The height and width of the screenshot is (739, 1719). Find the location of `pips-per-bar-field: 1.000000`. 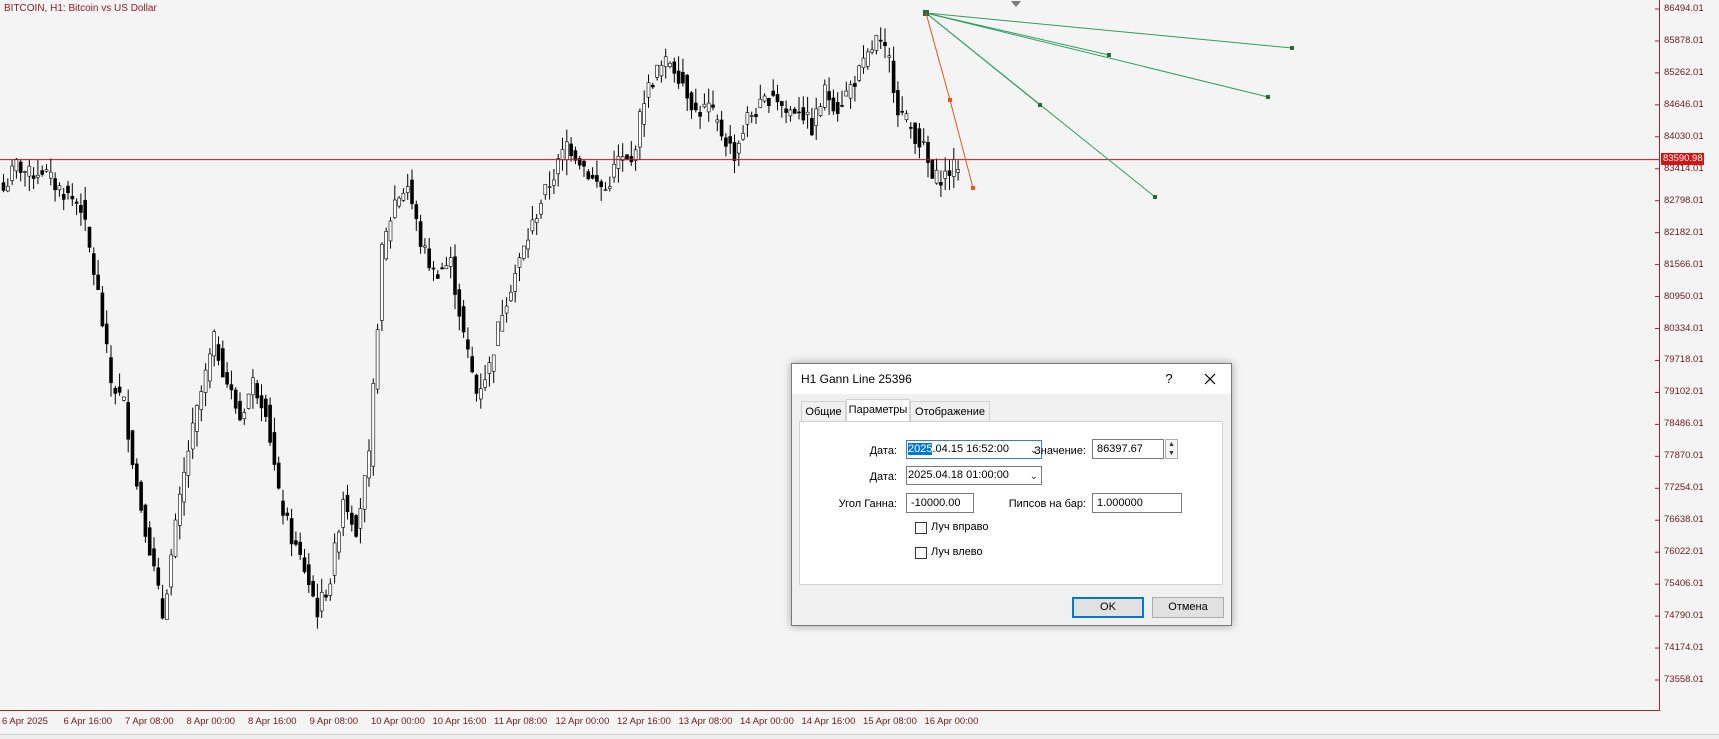

pips-per-bar-field: 1.000000 is located at coordinates (1137, 503).